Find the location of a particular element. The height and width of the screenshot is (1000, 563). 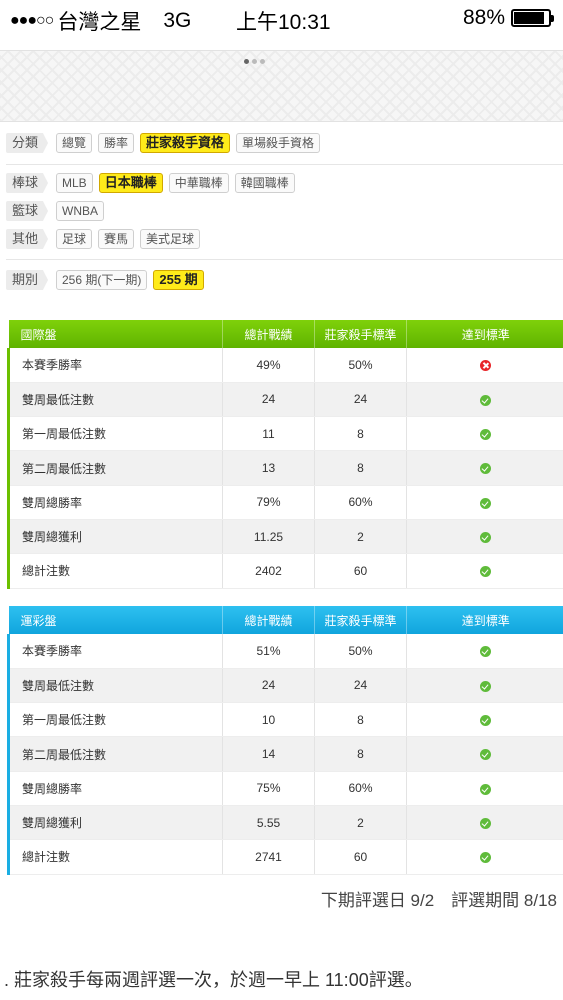

pager-dot-active is located at coordinates (246, 61).